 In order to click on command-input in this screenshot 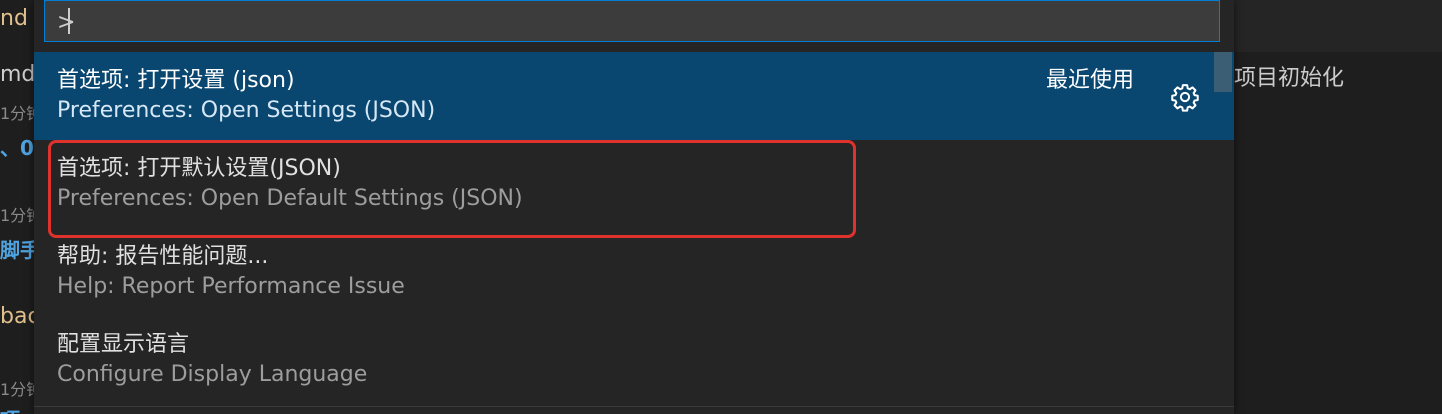, I will do `click(627, 22)`.